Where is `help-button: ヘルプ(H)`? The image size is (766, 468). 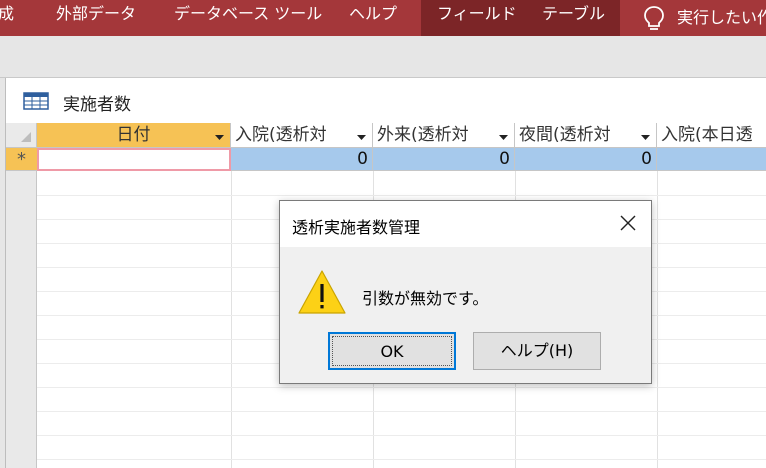 help-button: ヘルプ(H) is located at coordinates (537, 351).